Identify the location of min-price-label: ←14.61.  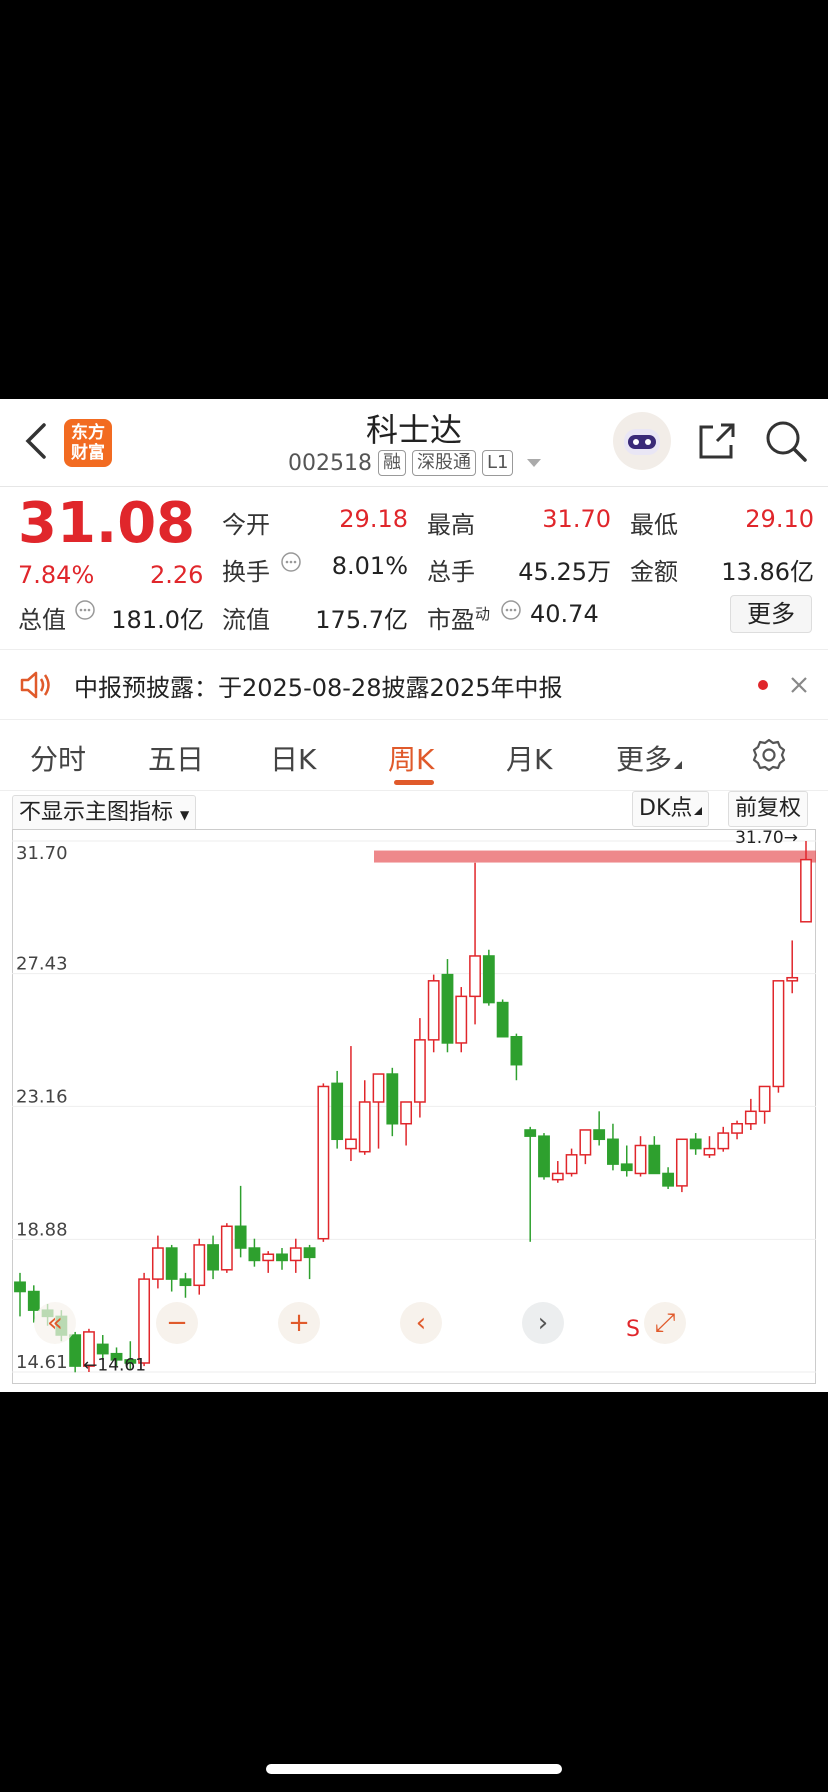
(114, 1365).